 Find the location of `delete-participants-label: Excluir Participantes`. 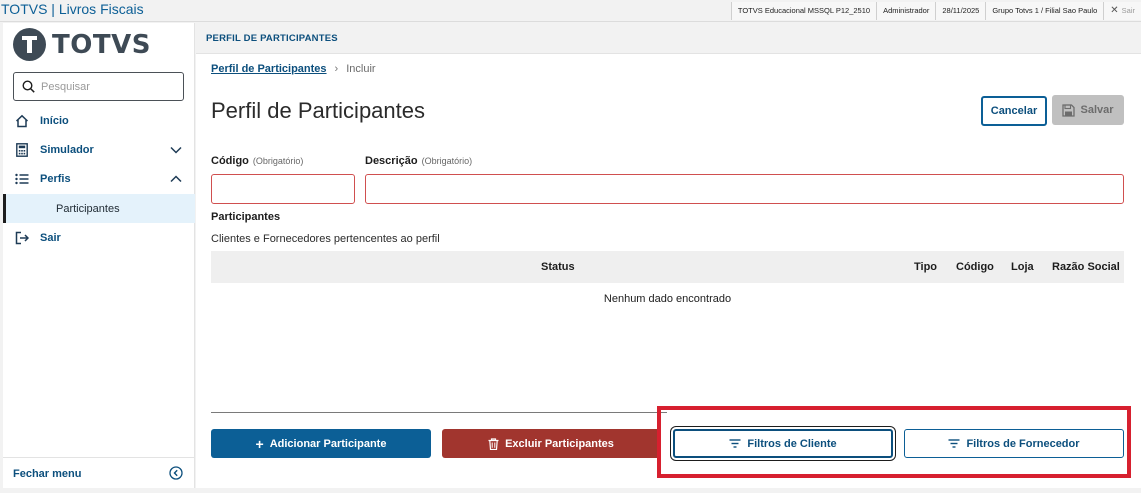

delete-participants-label: Excluir Participantes is located at coordinates (559, 443).